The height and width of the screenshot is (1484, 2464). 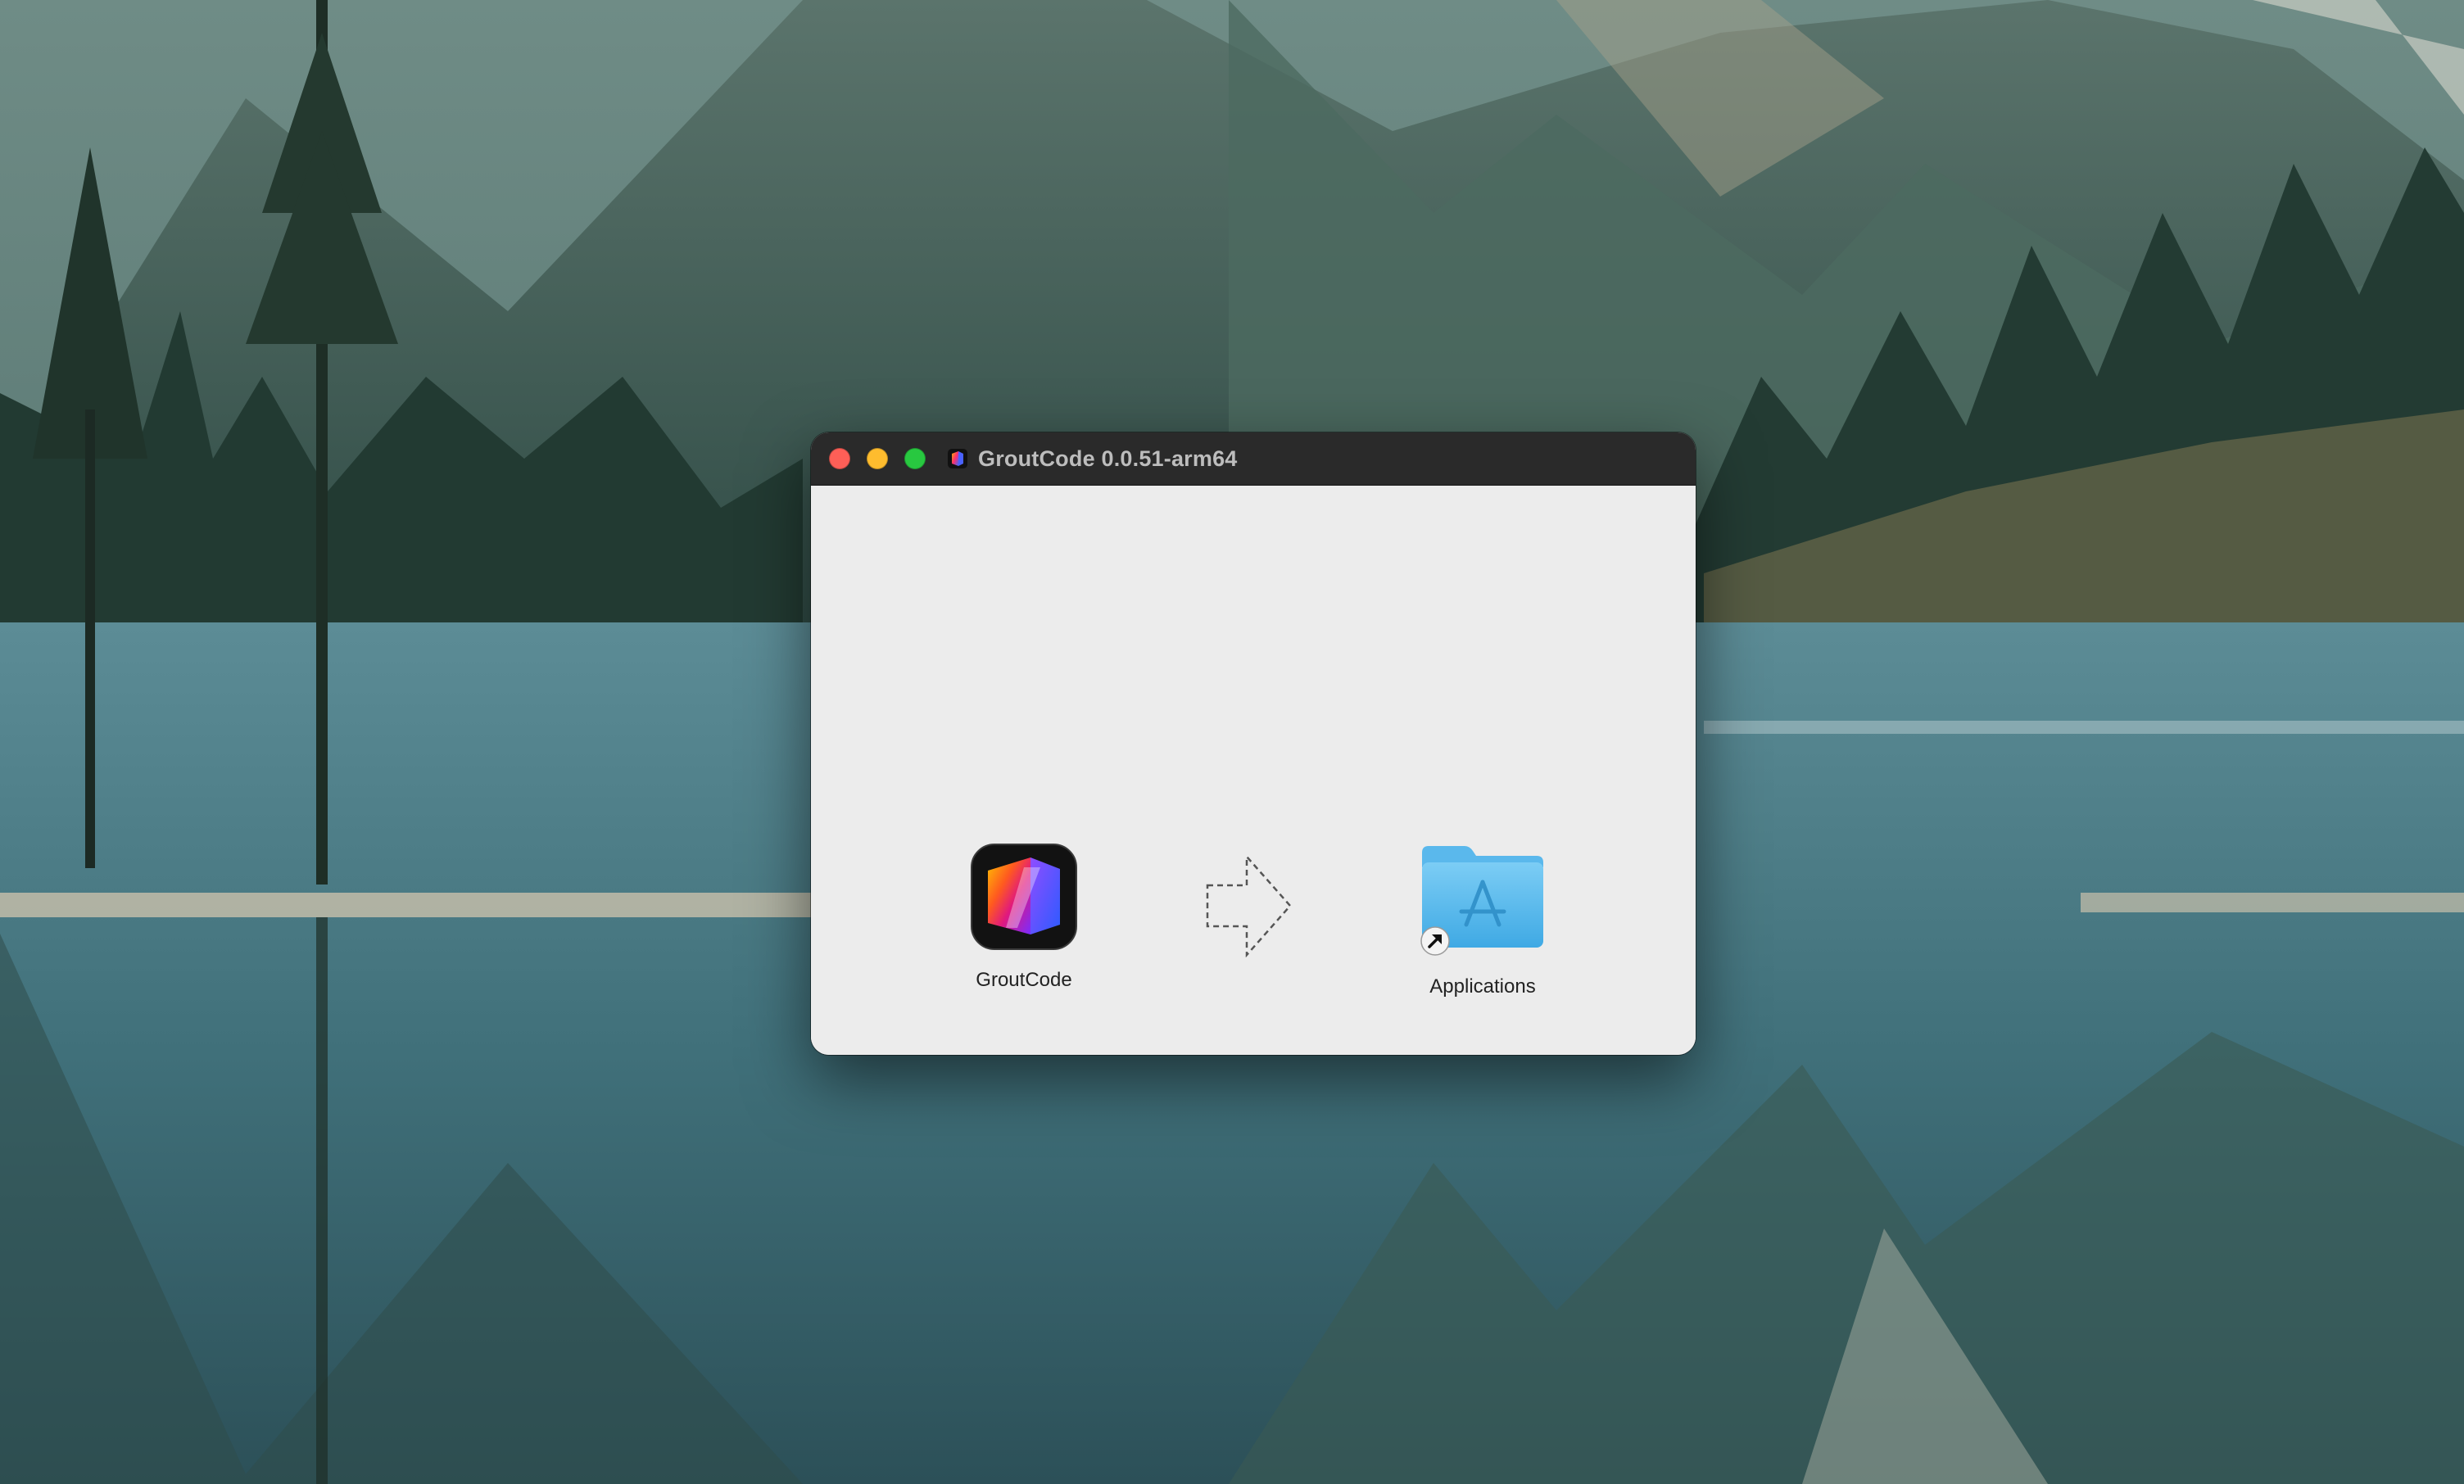 I want to click on applications-folder-item: Applications, so click(x=1482, y=921).